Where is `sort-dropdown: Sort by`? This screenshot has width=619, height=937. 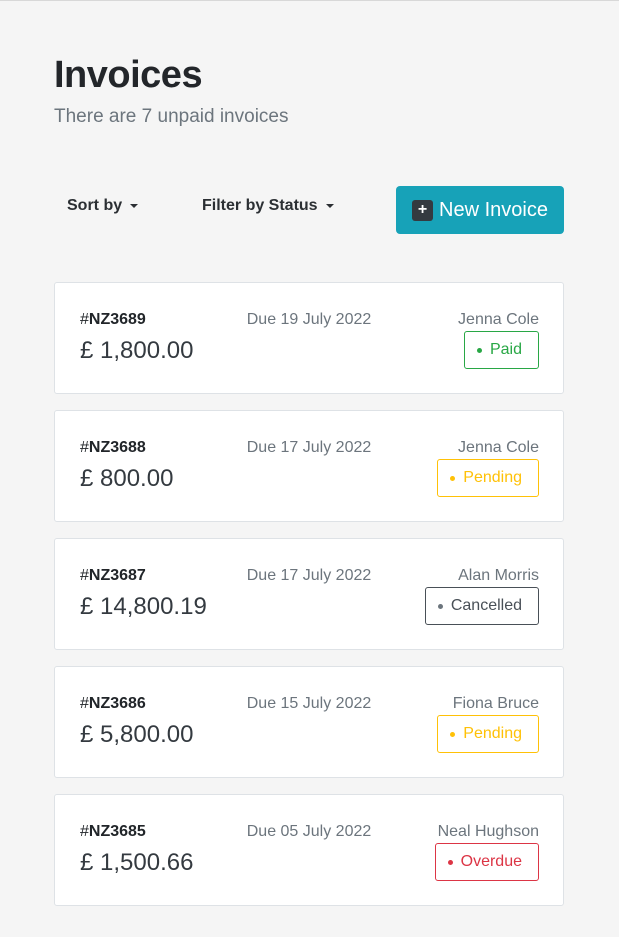 sort-dropdown: Sort by is located at coordinates (103, 206).